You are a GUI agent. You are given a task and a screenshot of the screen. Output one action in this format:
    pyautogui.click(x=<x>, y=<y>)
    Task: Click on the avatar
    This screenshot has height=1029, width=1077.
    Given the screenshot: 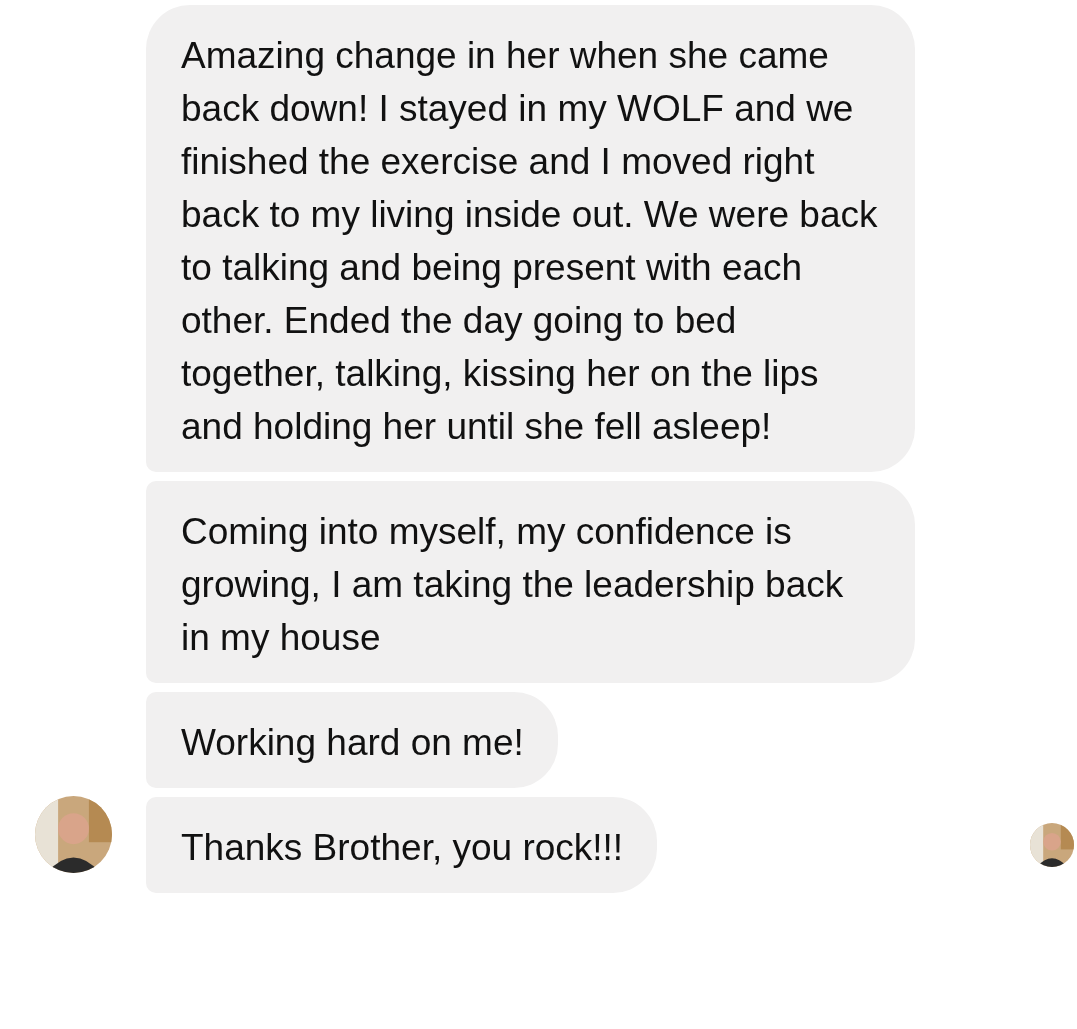 What is the action you would take?
    pyautogui.click(x=1052, y=845)
    